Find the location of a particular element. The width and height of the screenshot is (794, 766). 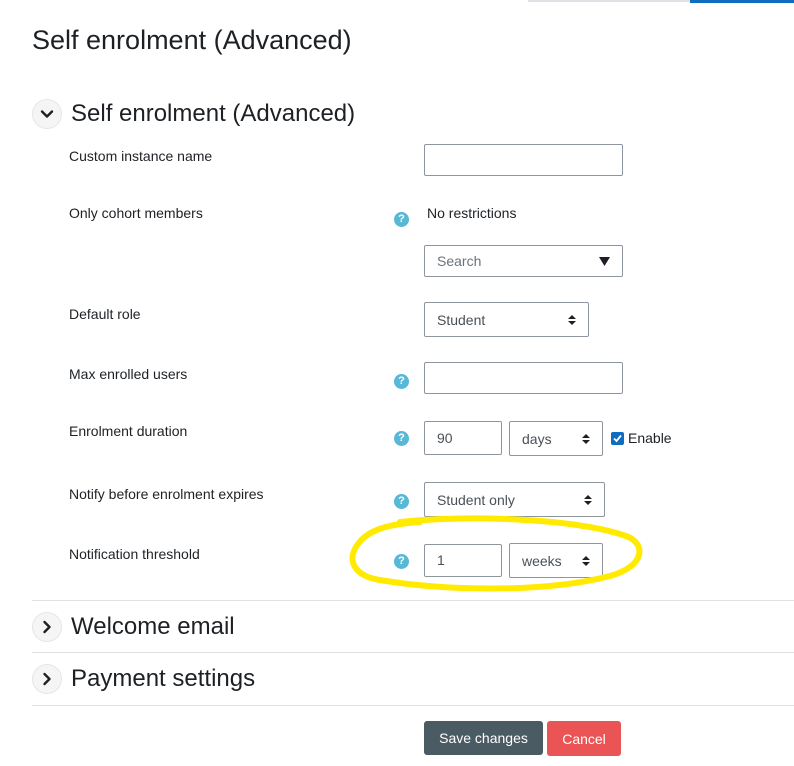

expand-welcome-email-toggle is located at coordinates (47, 627).